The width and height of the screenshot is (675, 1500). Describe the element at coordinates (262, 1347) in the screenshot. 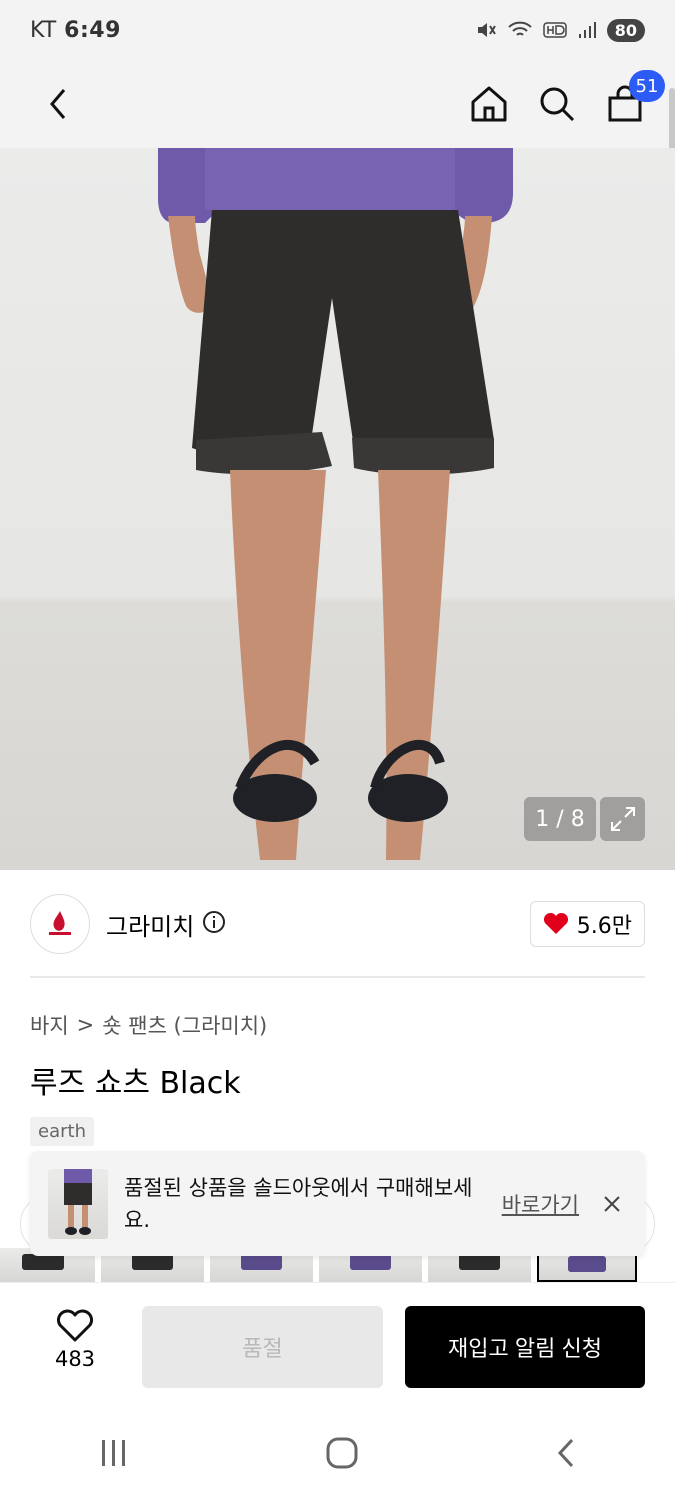

I see `soldout-button: 품절` at that location.